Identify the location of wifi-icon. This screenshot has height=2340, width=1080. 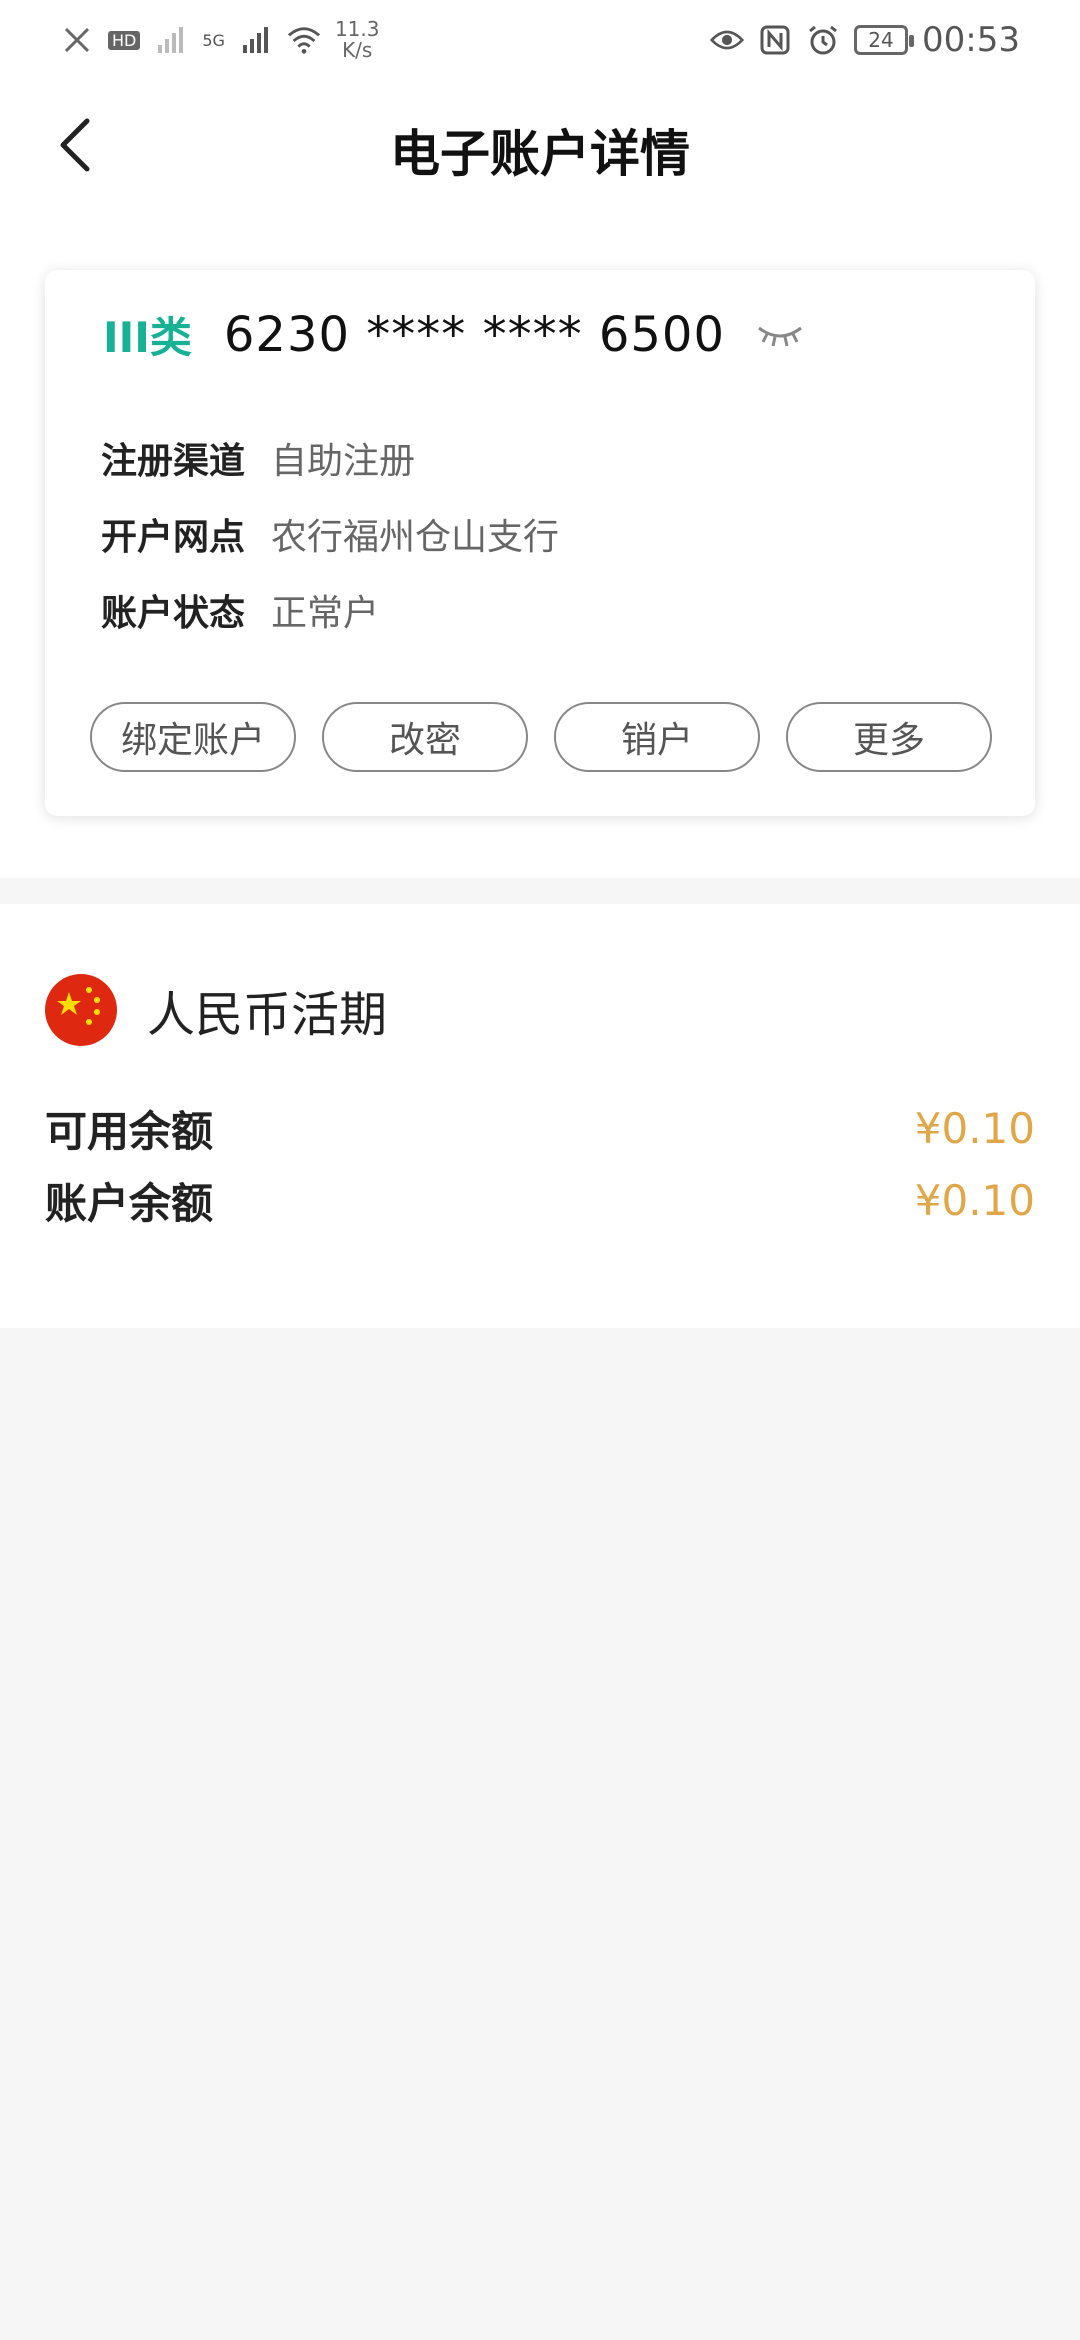
(304, 40).